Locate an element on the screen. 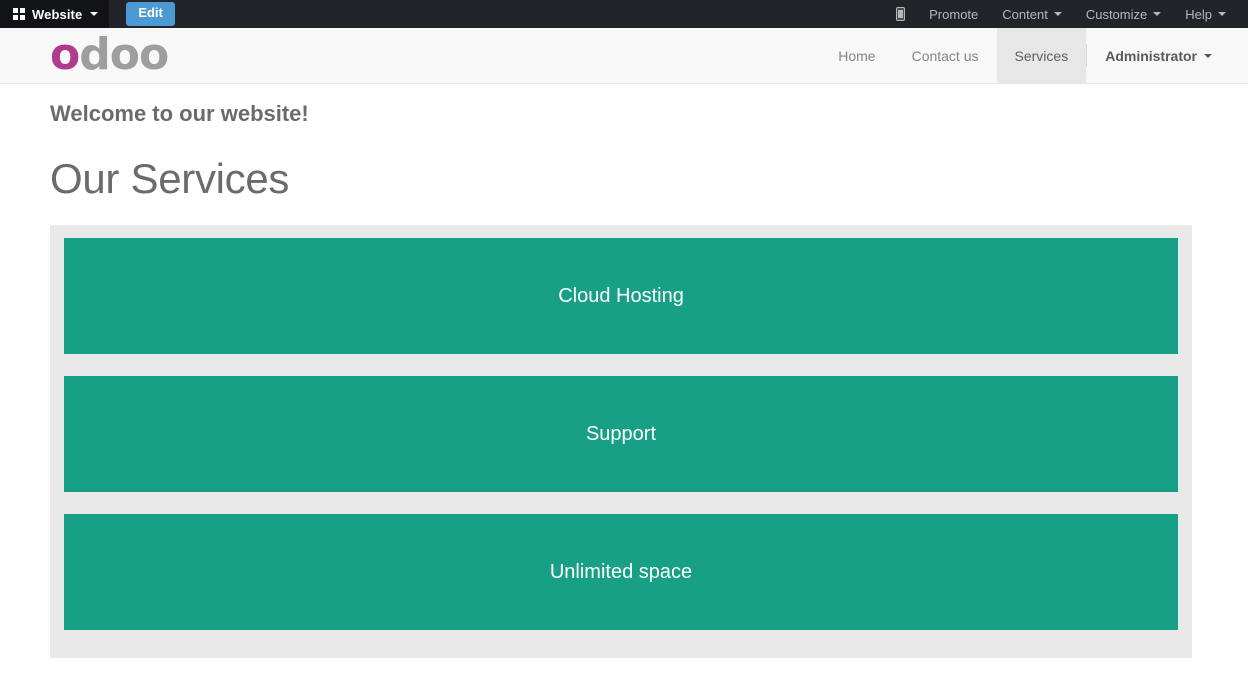 Image resolution: width=1248 pixels, height=694 pixels. service-block-cloud-hosting: Cloud Hosting is located at coordinates (621, 296).